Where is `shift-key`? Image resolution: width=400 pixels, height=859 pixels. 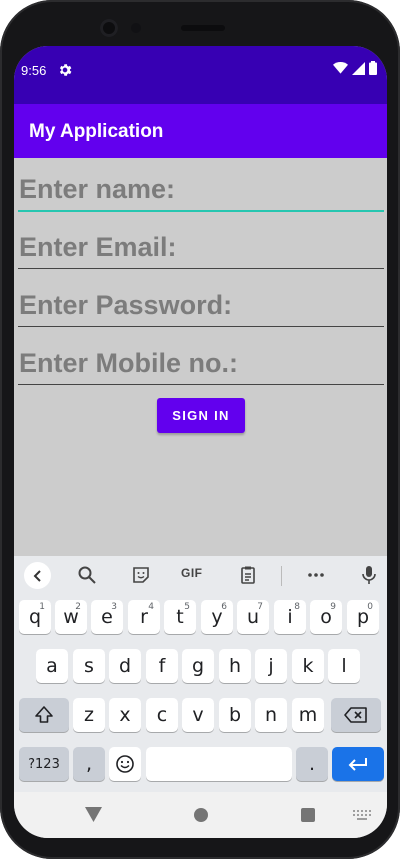
shift-key is located at coordinates (44, 715).